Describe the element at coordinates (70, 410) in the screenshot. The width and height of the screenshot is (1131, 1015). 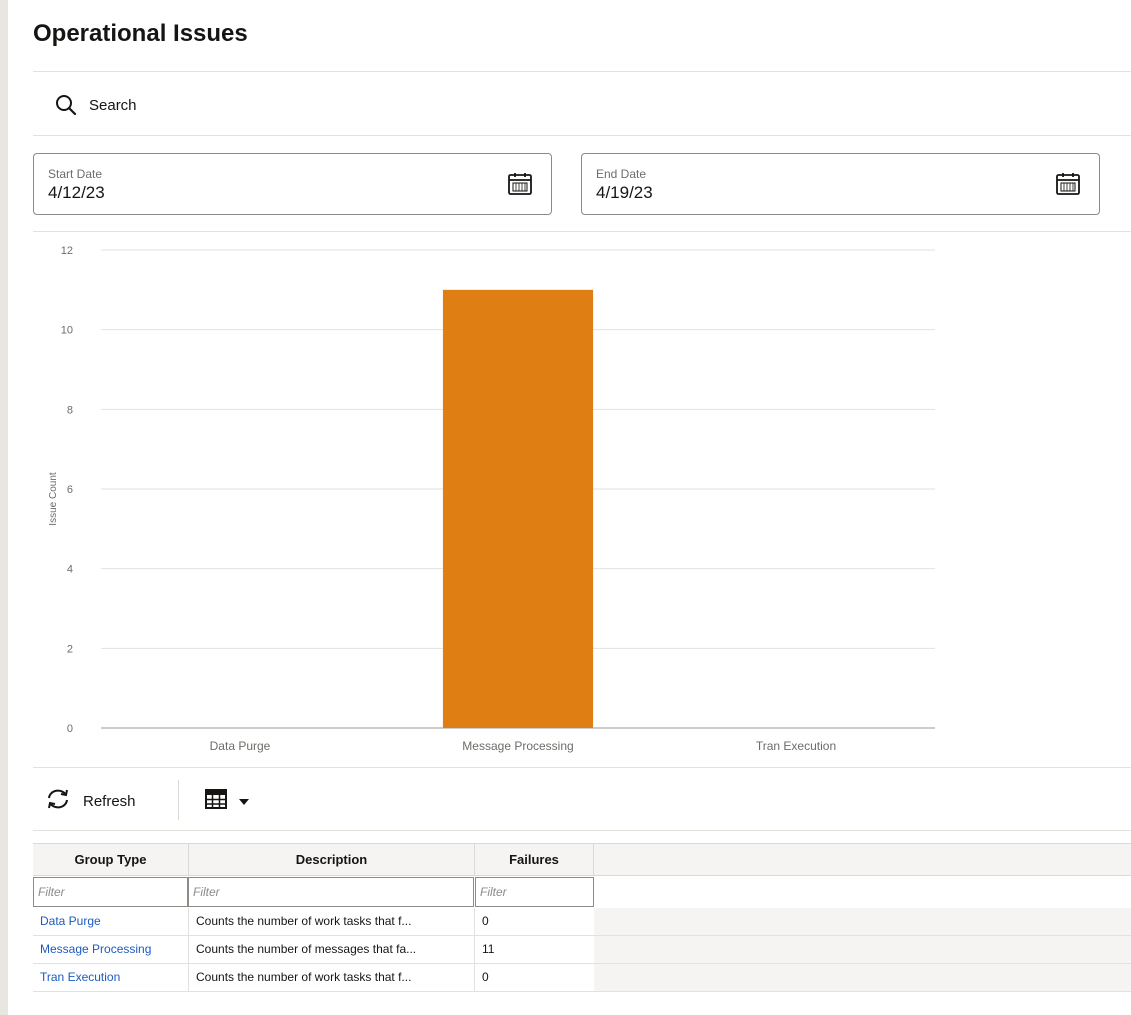
I see `y-tick-label: 8` at that location.